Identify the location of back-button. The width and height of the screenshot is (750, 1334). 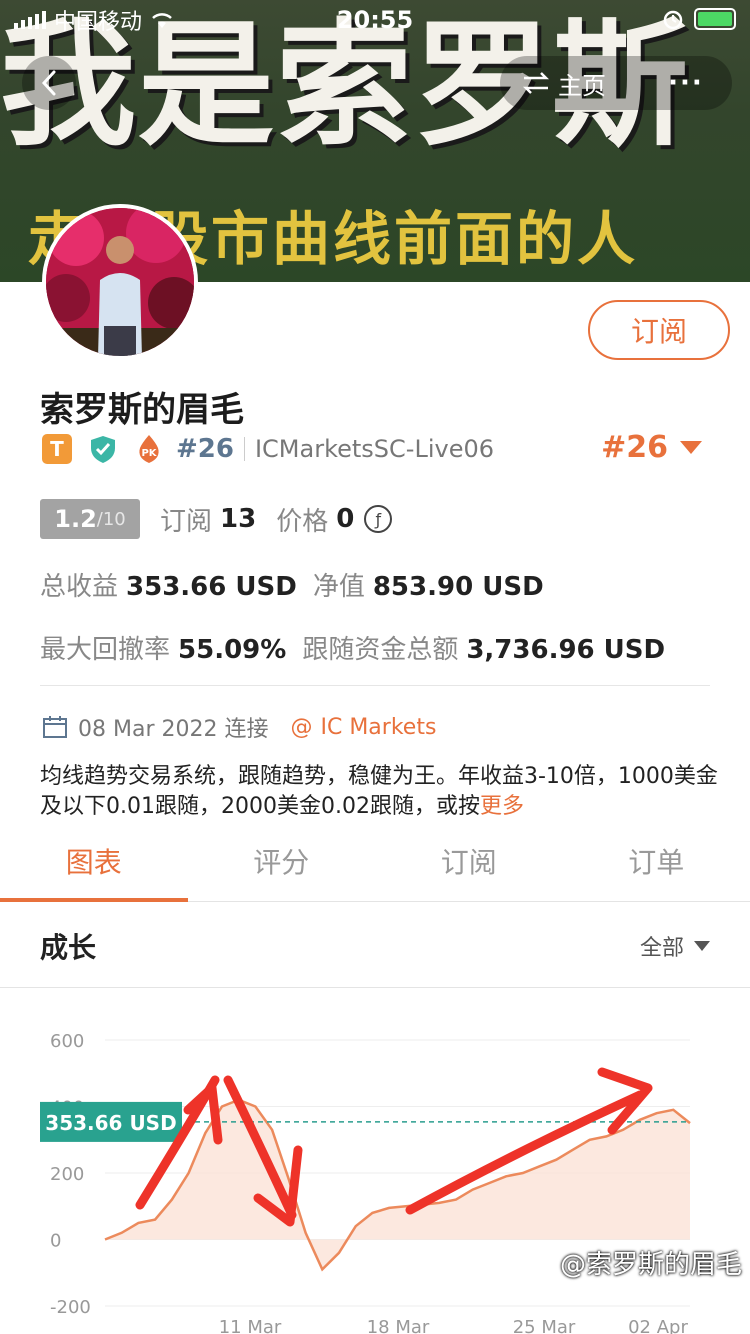
(49, 83).